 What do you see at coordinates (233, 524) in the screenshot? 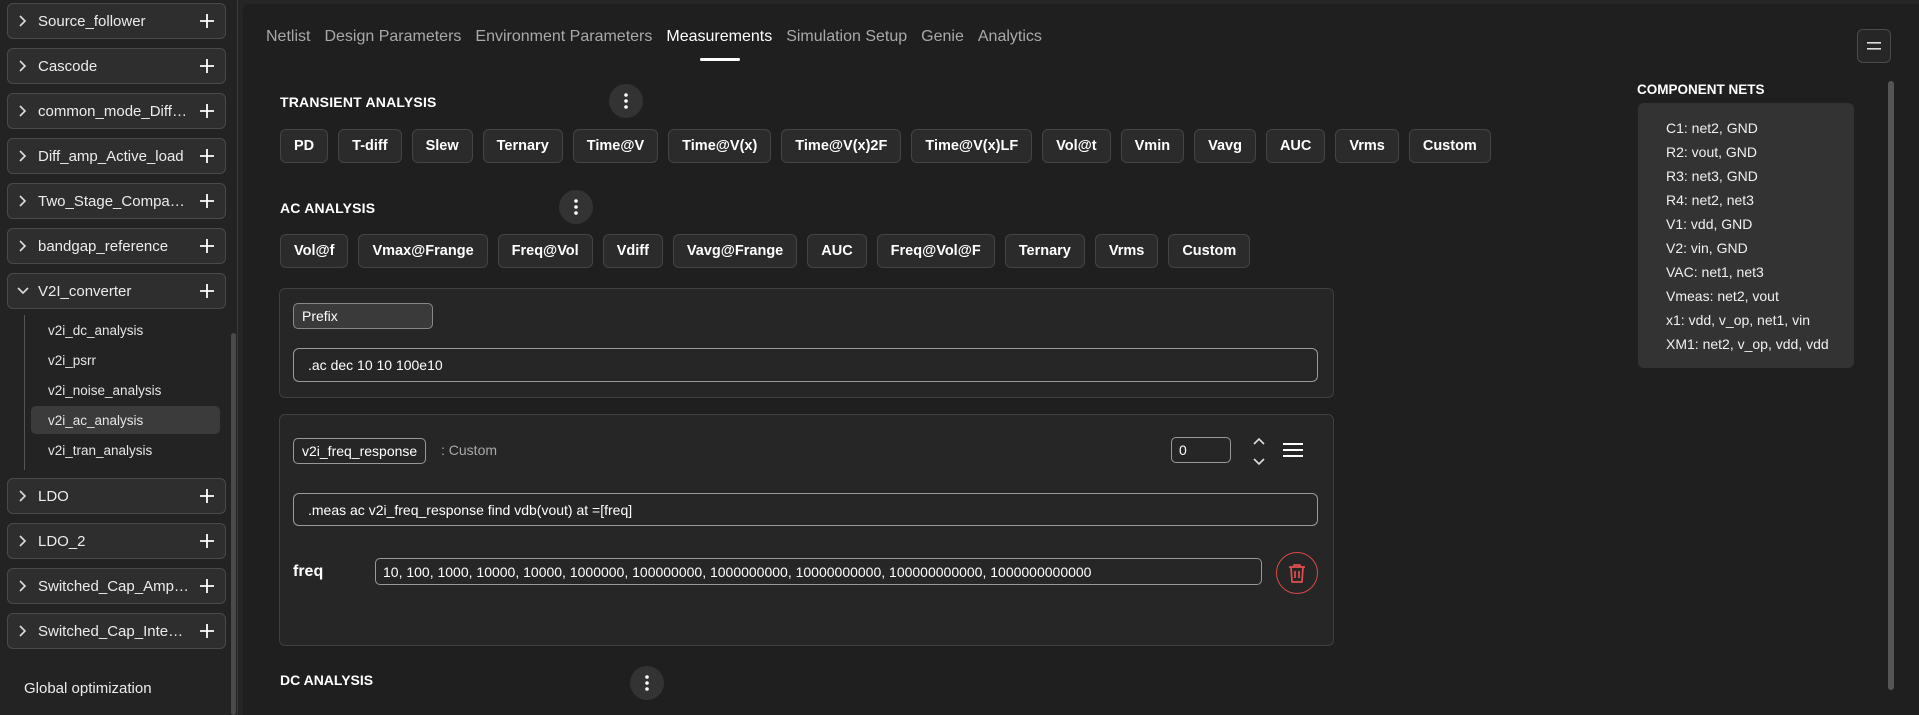
I see `sidebar-scrollbar` at bounding box center [233, 524].